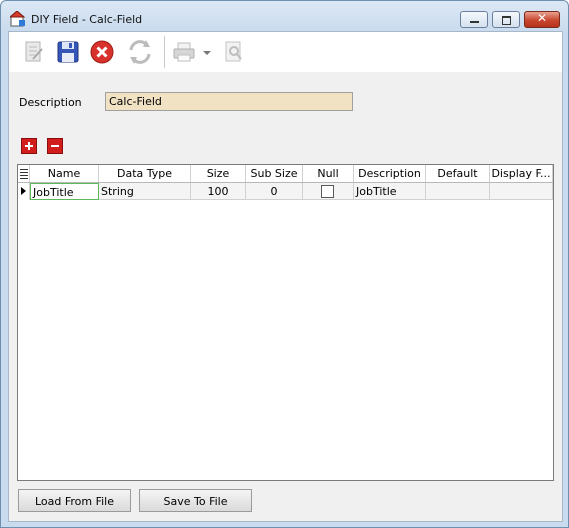 The height and width of the screenshot is (528, 569). I want to click on window-title: DIY Field - Calc-Field, so click(87, 19).